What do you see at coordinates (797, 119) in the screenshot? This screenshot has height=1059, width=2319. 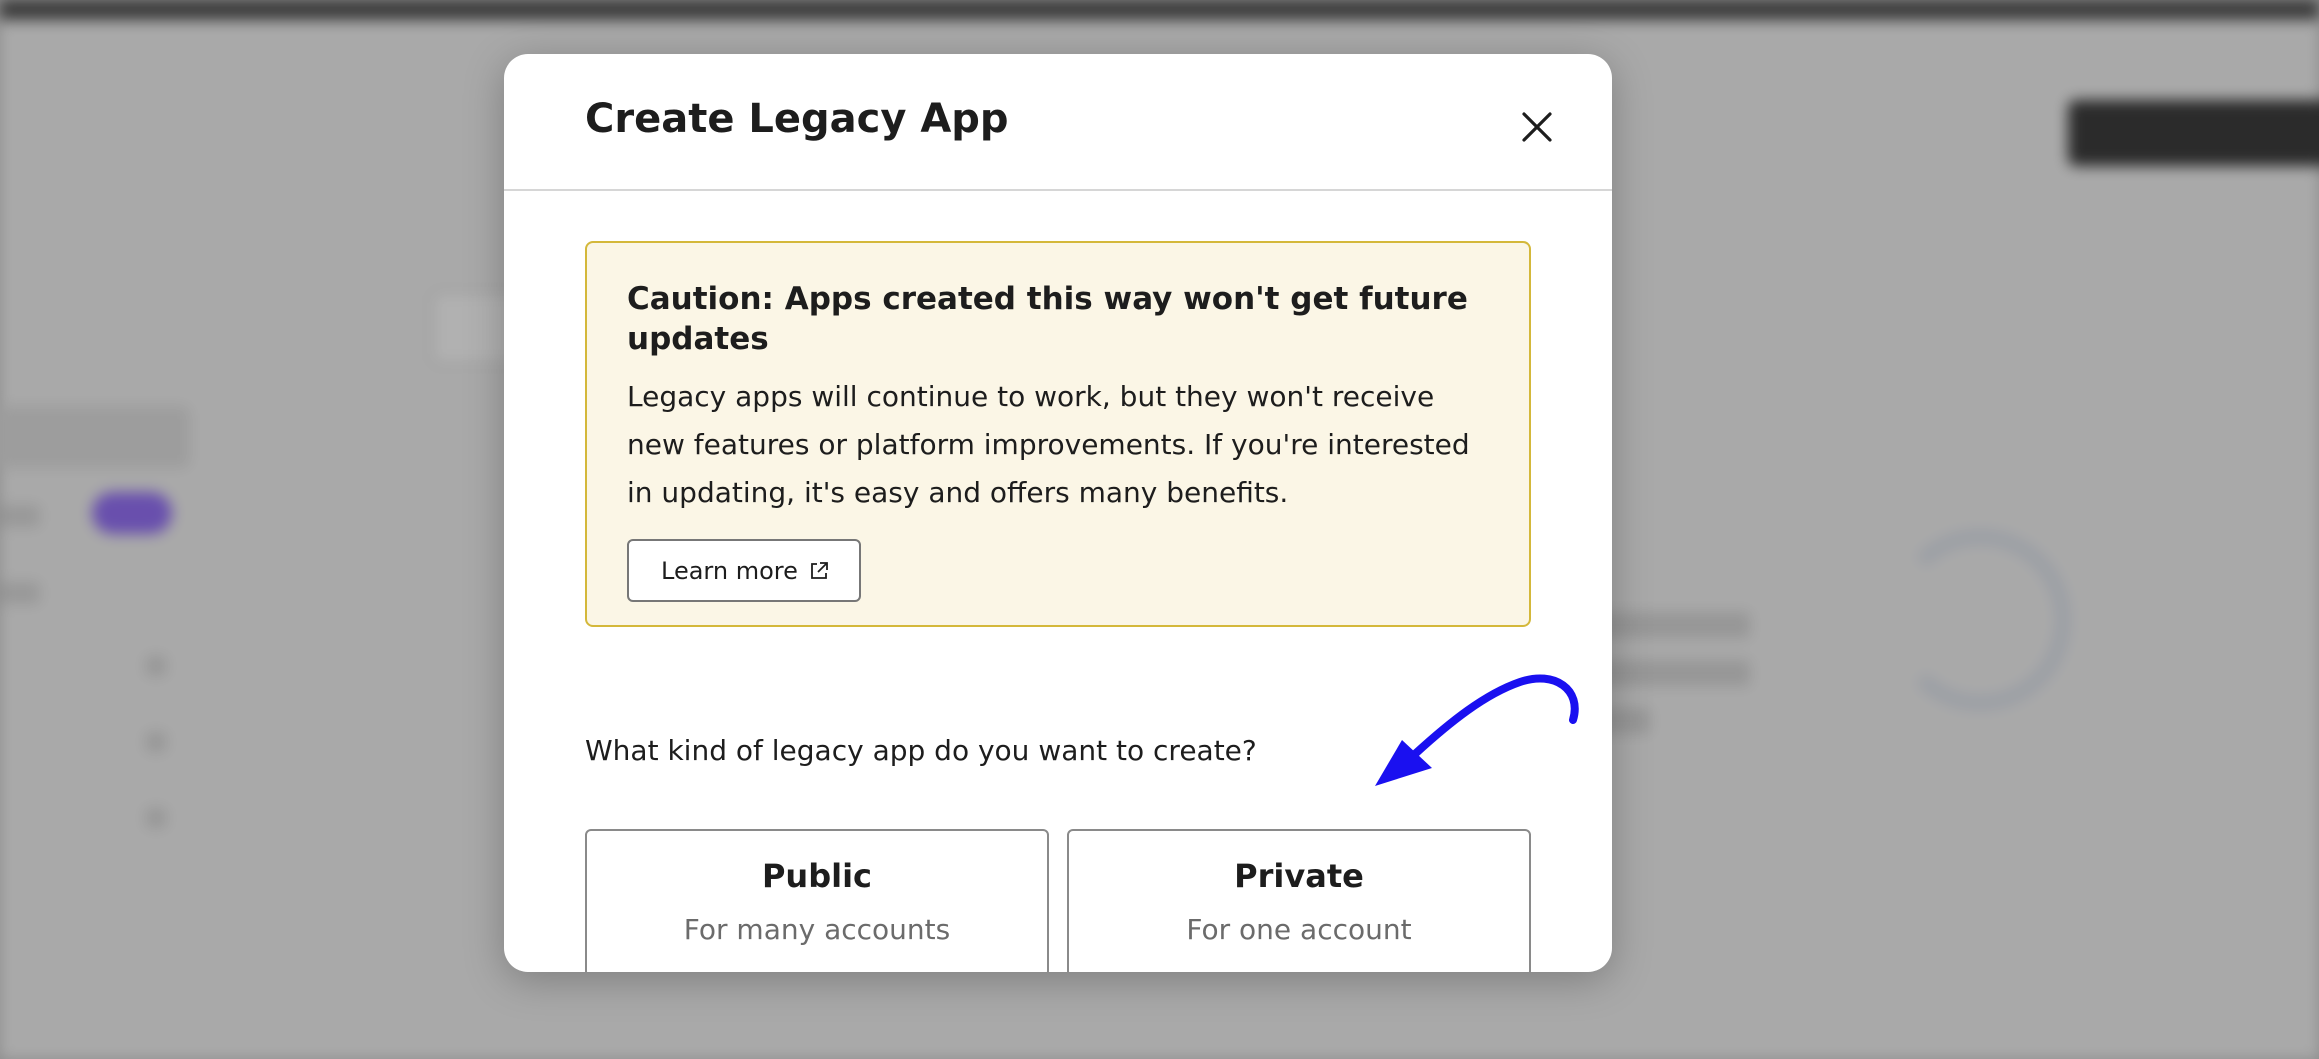 I see `dialog-title: Create Legacy App` at bounding box center [797, 119].